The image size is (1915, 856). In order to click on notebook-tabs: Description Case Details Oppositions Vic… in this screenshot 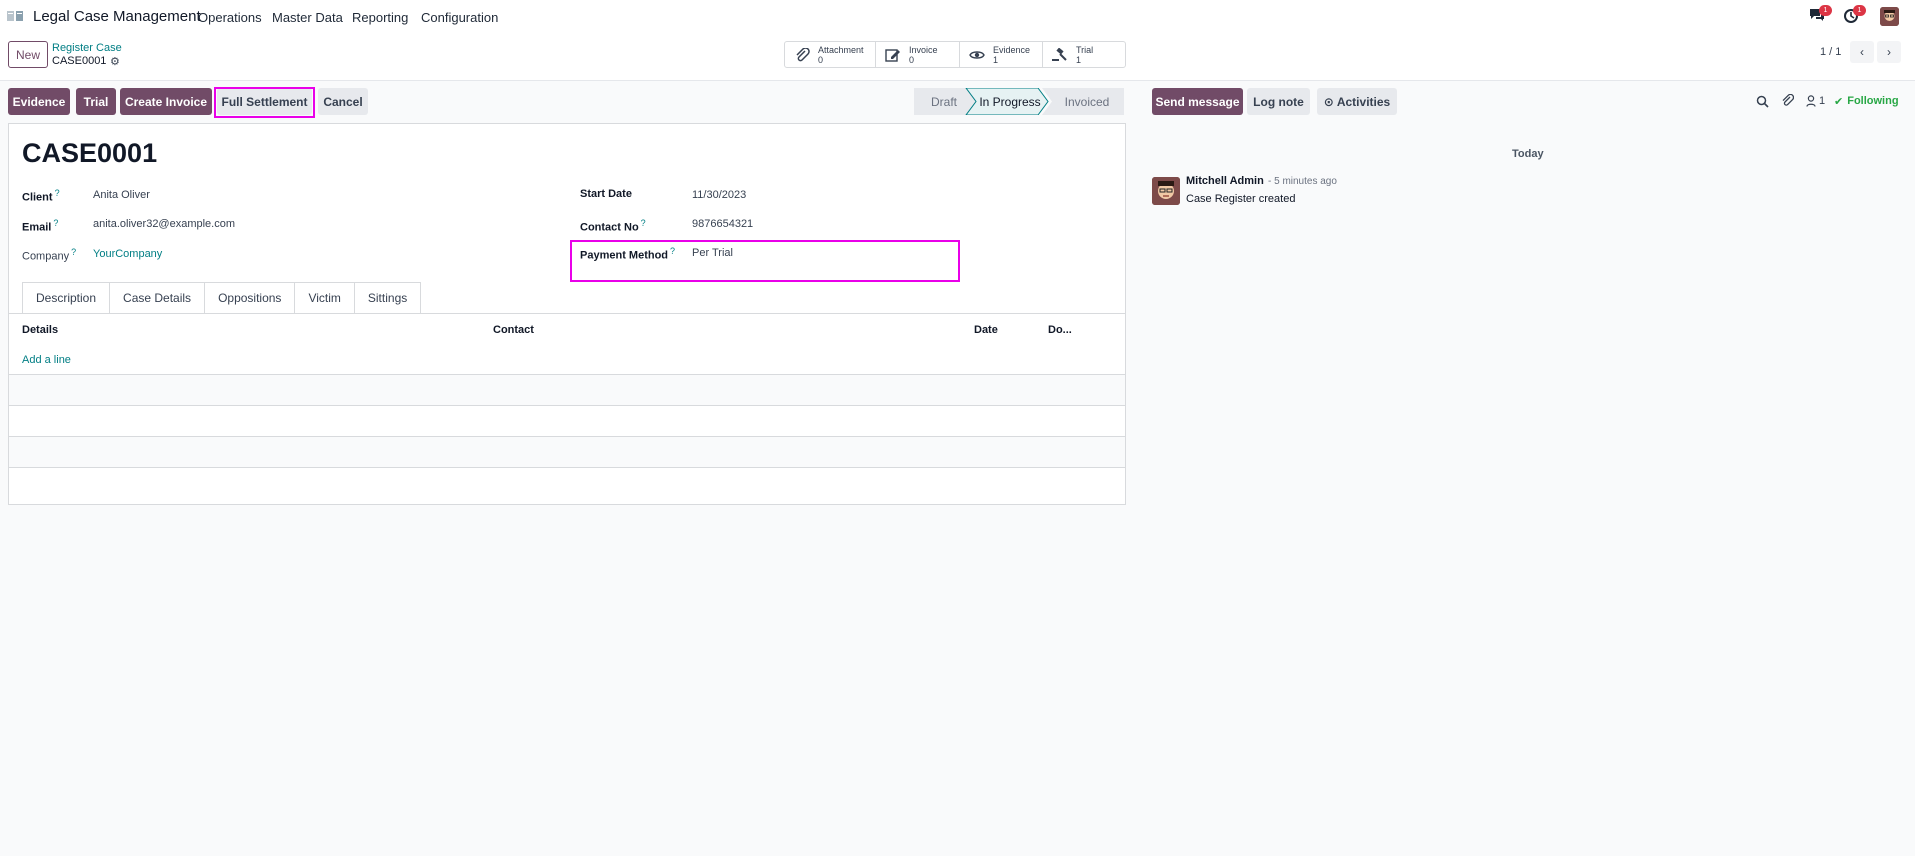, I will do `click(222, 298)`.